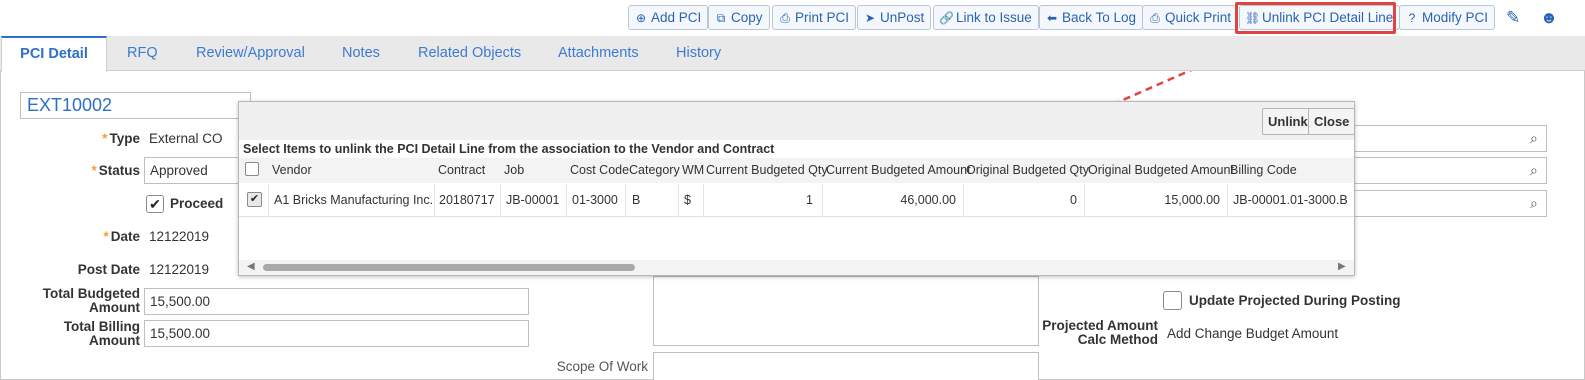 Image resolution: width=1585 pixels, height=380 pixels. I want to click on unlink-button: Unlink, so click(1288, 121).